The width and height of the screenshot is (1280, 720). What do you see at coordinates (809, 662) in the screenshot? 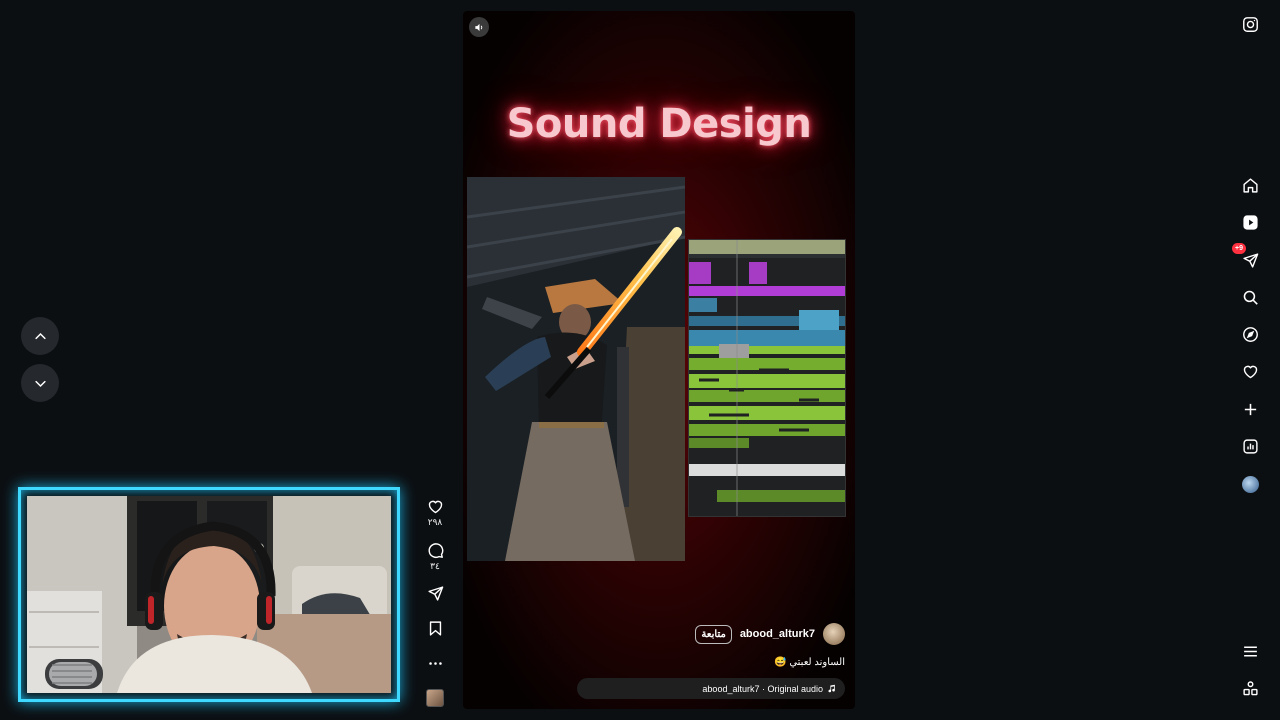
I see `reel-caption: الساوند لعبتي 😅` at bounding box center [809, 662].